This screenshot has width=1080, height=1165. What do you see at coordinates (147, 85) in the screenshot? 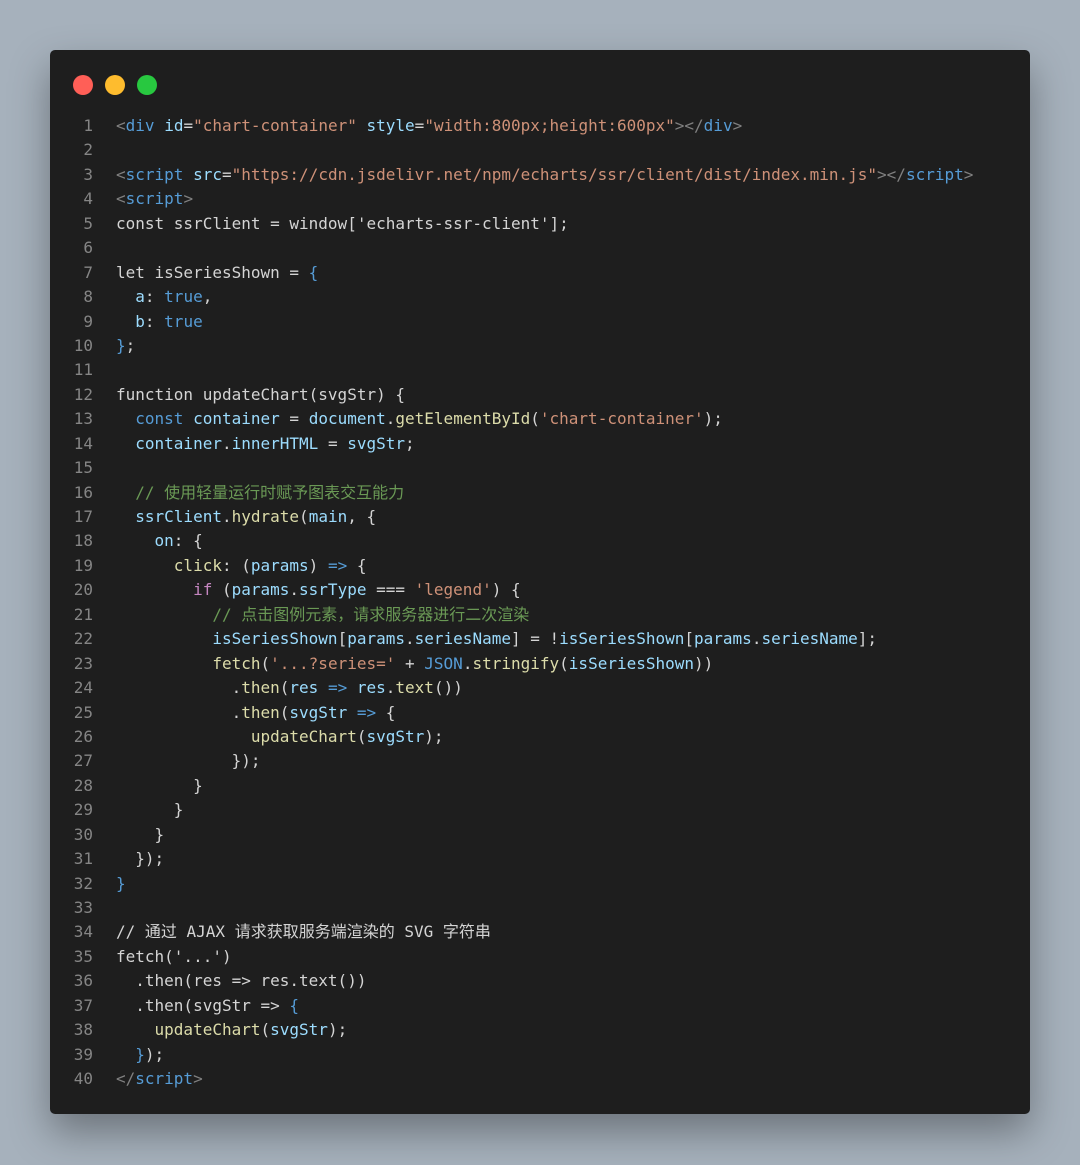
I see `maximize-button` at bounding box center [147, 85].